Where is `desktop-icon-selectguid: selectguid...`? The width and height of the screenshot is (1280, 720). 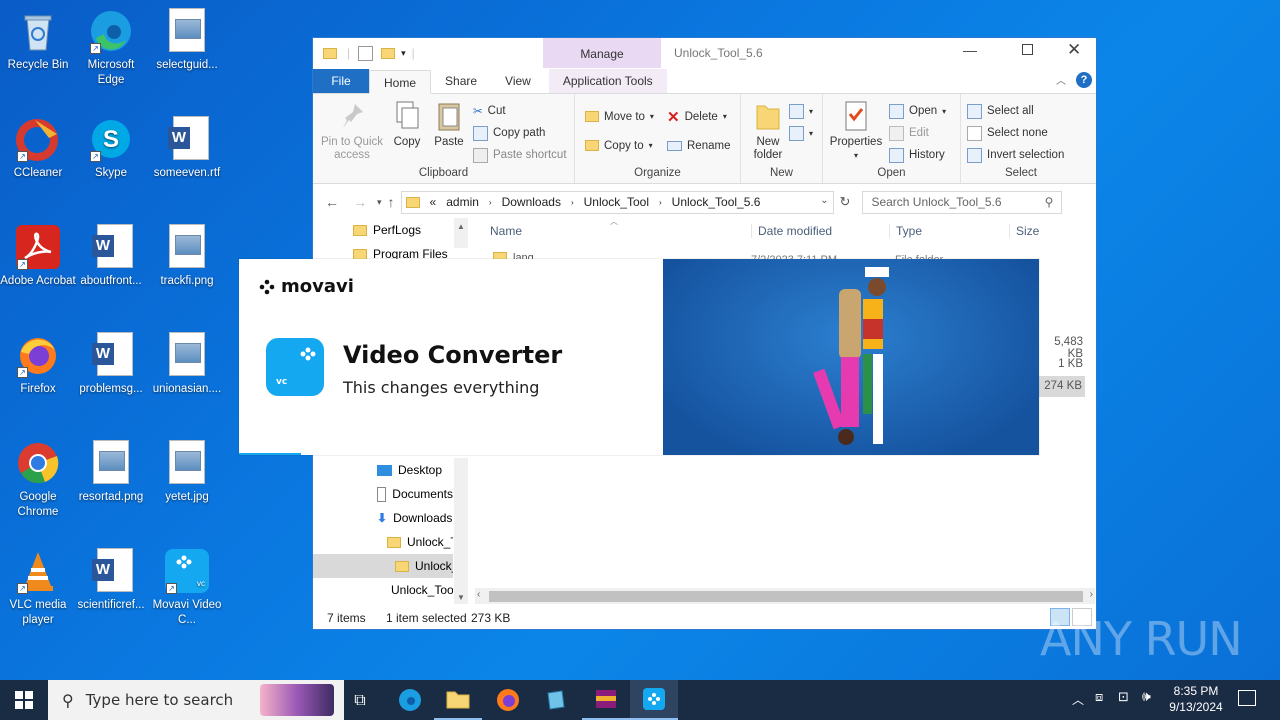
desktop-icon-selectguid: selectguid... is located at coordinates (187, 40).